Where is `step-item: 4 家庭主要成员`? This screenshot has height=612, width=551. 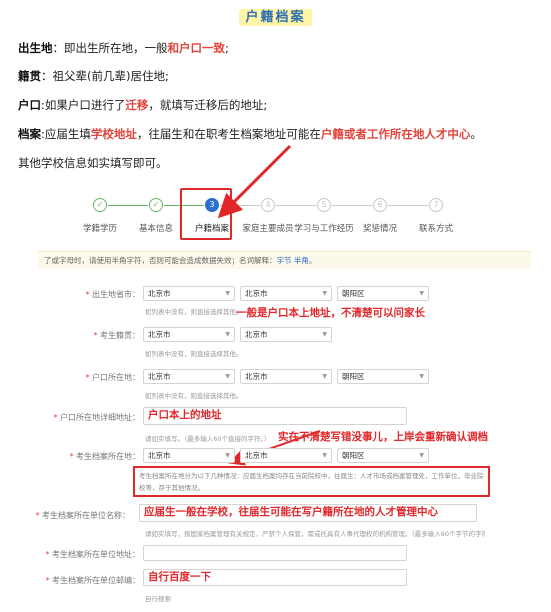 step-item: 4 家庭主要成员 is located at coordinates (268, 216).